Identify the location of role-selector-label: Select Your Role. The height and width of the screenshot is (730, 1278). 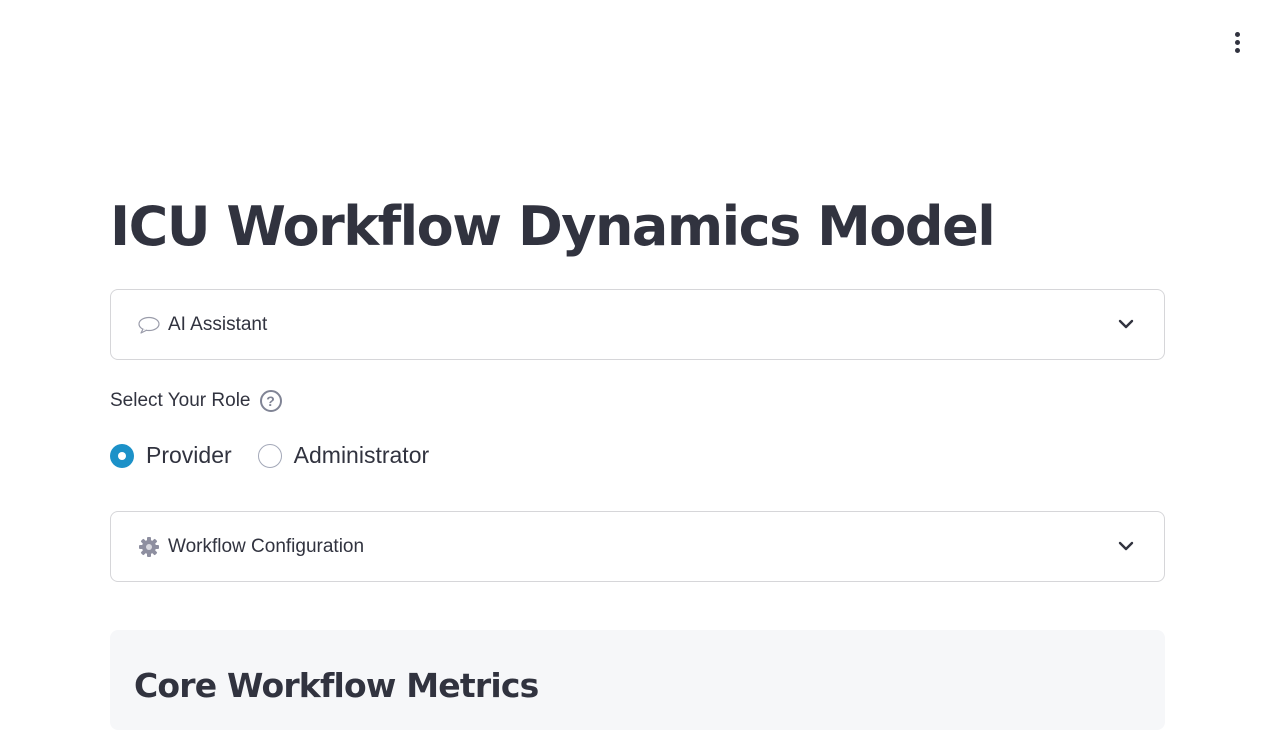
(180, 400).